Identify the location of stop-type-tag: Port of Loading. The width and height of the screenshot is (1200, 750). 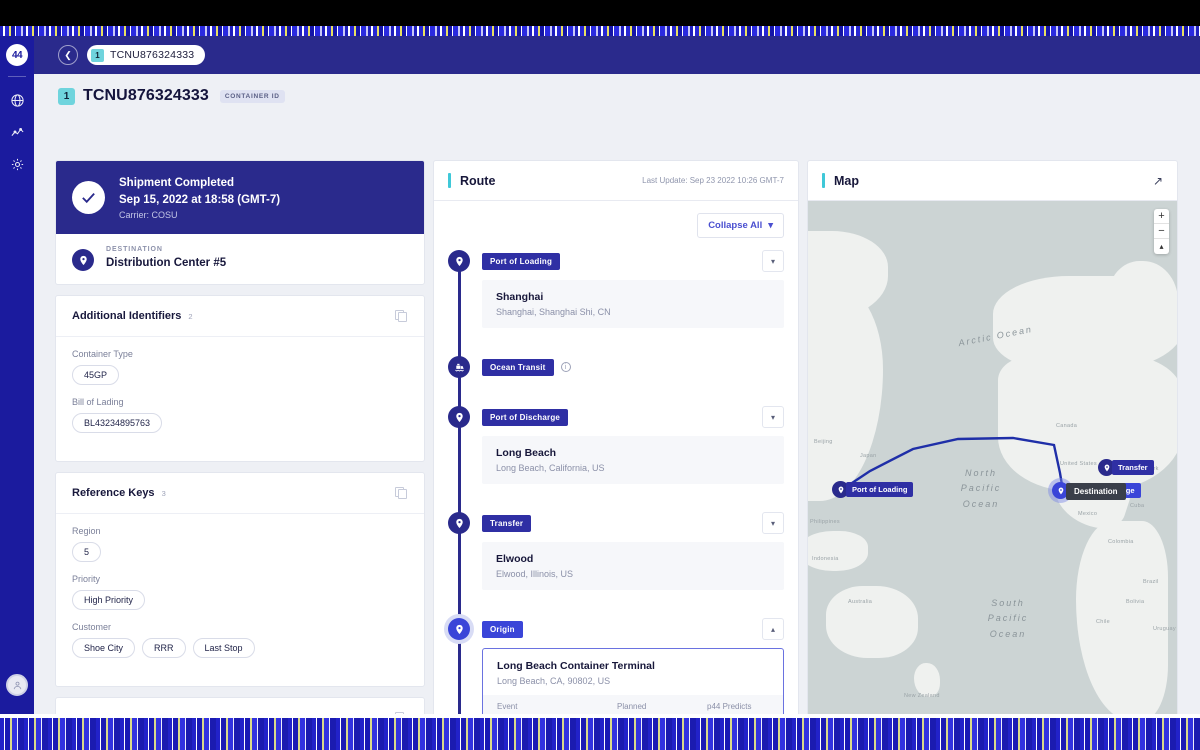
(521, 261).